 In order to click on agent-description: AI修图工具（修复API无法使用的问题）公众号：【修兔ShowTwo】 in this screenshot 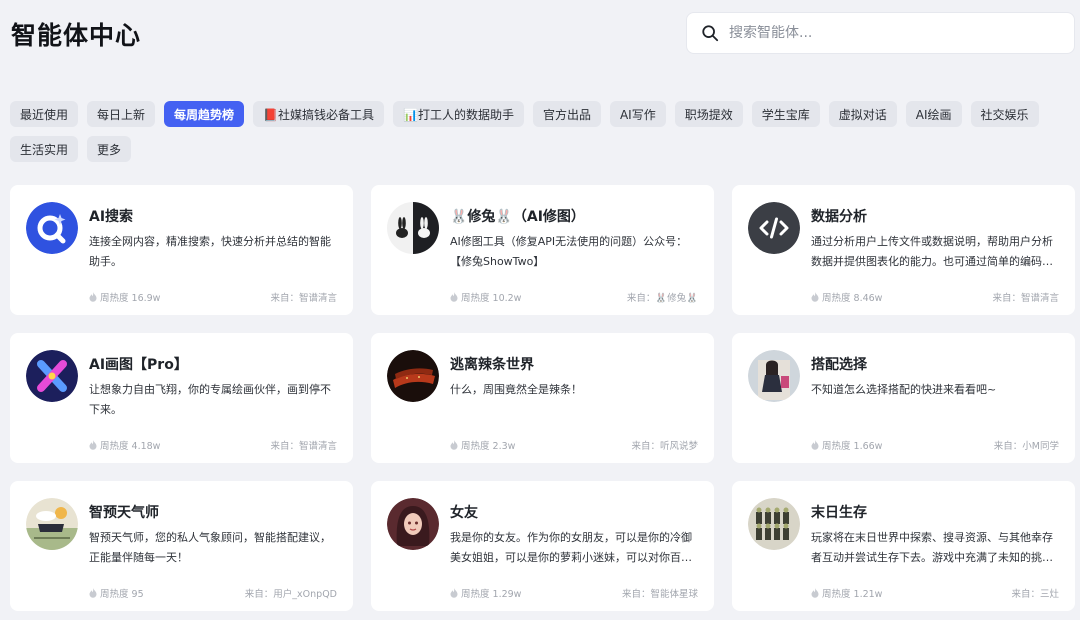, I will do `click(569, 251)`.